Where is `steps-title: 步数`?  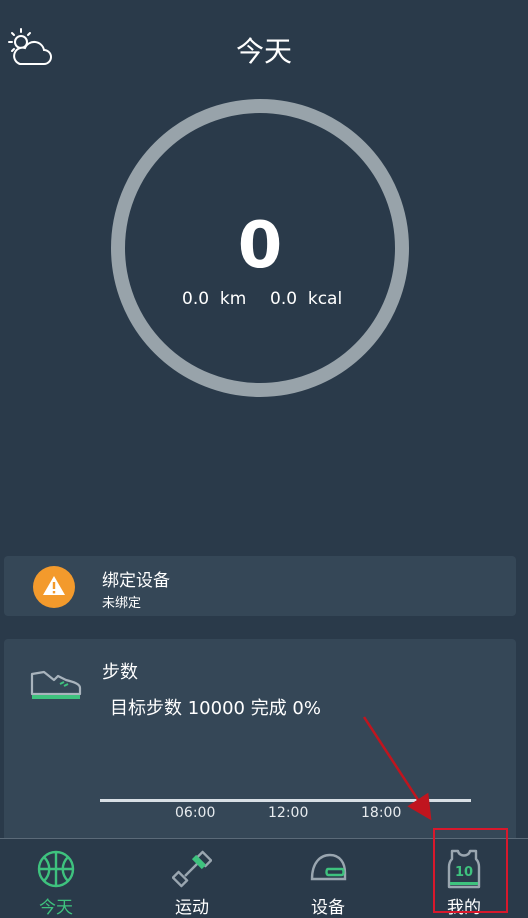
steps-title: 步数 is located at coordinates (120, 672).